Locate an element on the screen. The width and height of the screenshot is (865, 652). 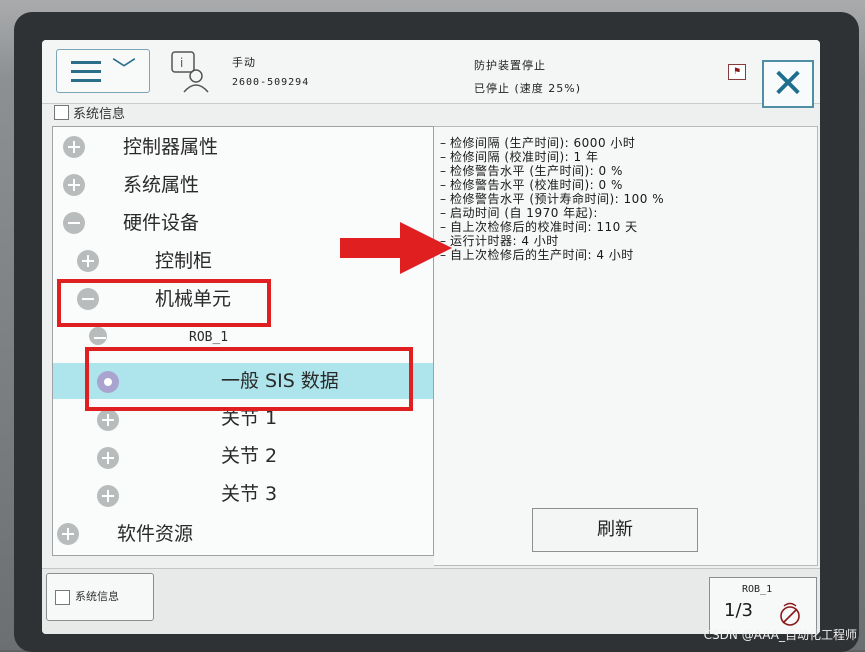
annotation-arrow-icon is located at coordinates (396, 248).